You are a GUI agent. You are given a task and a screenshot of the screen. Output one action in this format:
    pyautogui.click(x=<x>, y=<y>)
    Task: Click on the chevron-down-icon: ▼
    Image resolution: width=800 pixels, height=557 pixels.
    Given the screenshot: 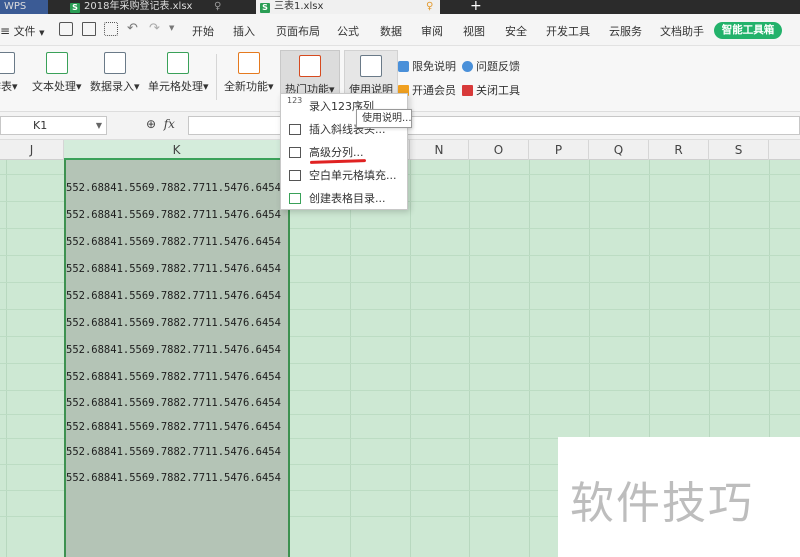 What is the action you would take?
    pyautogui.click(x=98, y=125)
    